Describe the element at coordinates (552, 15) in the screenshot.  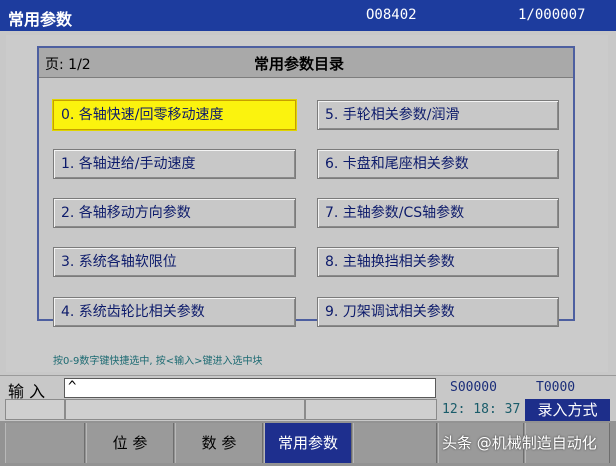
I see `block-counter: 1/000007` at that location.